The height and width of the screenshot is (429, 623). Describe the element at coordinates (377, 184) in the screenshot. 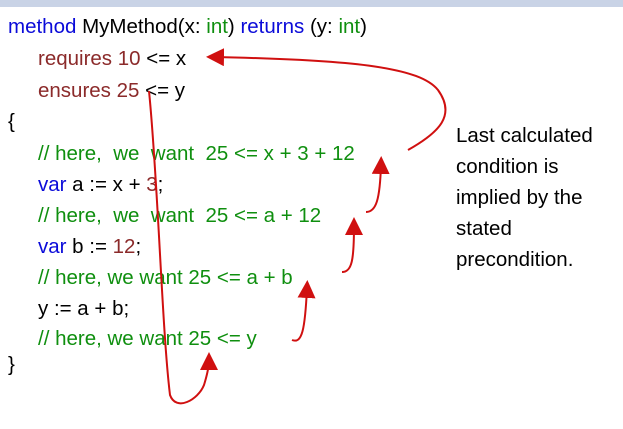

I see `arrow-12-to-x3` at that location.